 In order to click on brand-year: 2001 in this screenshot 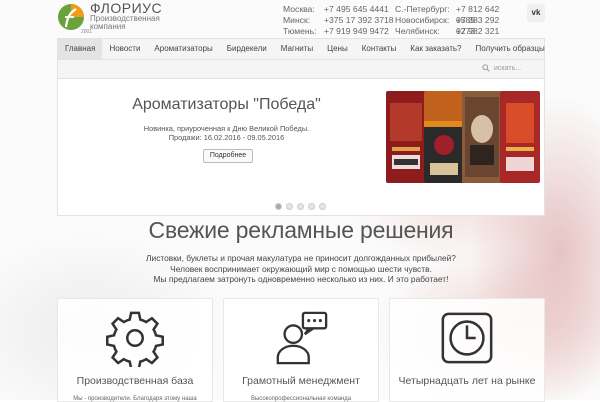, I will do `click(87, 32)`.